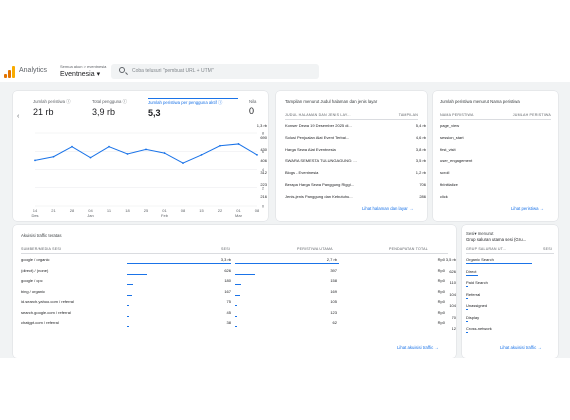 This screenshot has height=420, width=570. What do you see at coordinates (227, 291) in the screenshot?
I see `traffic-sessions: 167` at bounding box center [227, 291].